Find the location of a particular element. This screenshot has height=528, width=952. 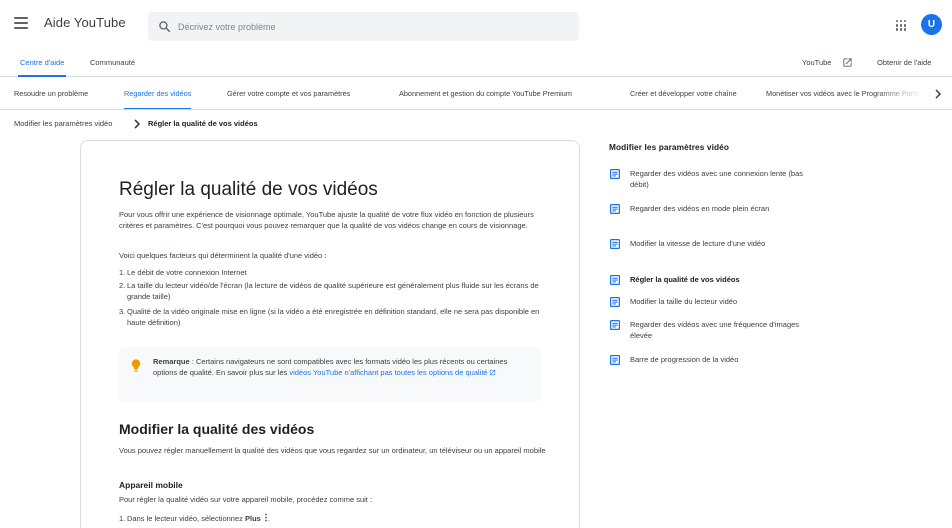

search-box is located at coordinates (363, 26).